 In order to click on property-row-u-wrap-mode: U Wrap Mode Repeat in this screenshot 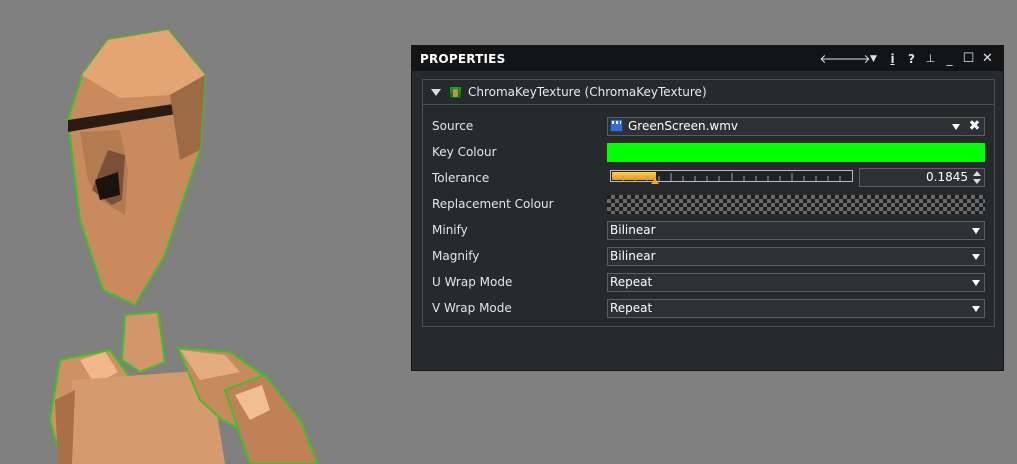, I will do `click(708, 282)`.